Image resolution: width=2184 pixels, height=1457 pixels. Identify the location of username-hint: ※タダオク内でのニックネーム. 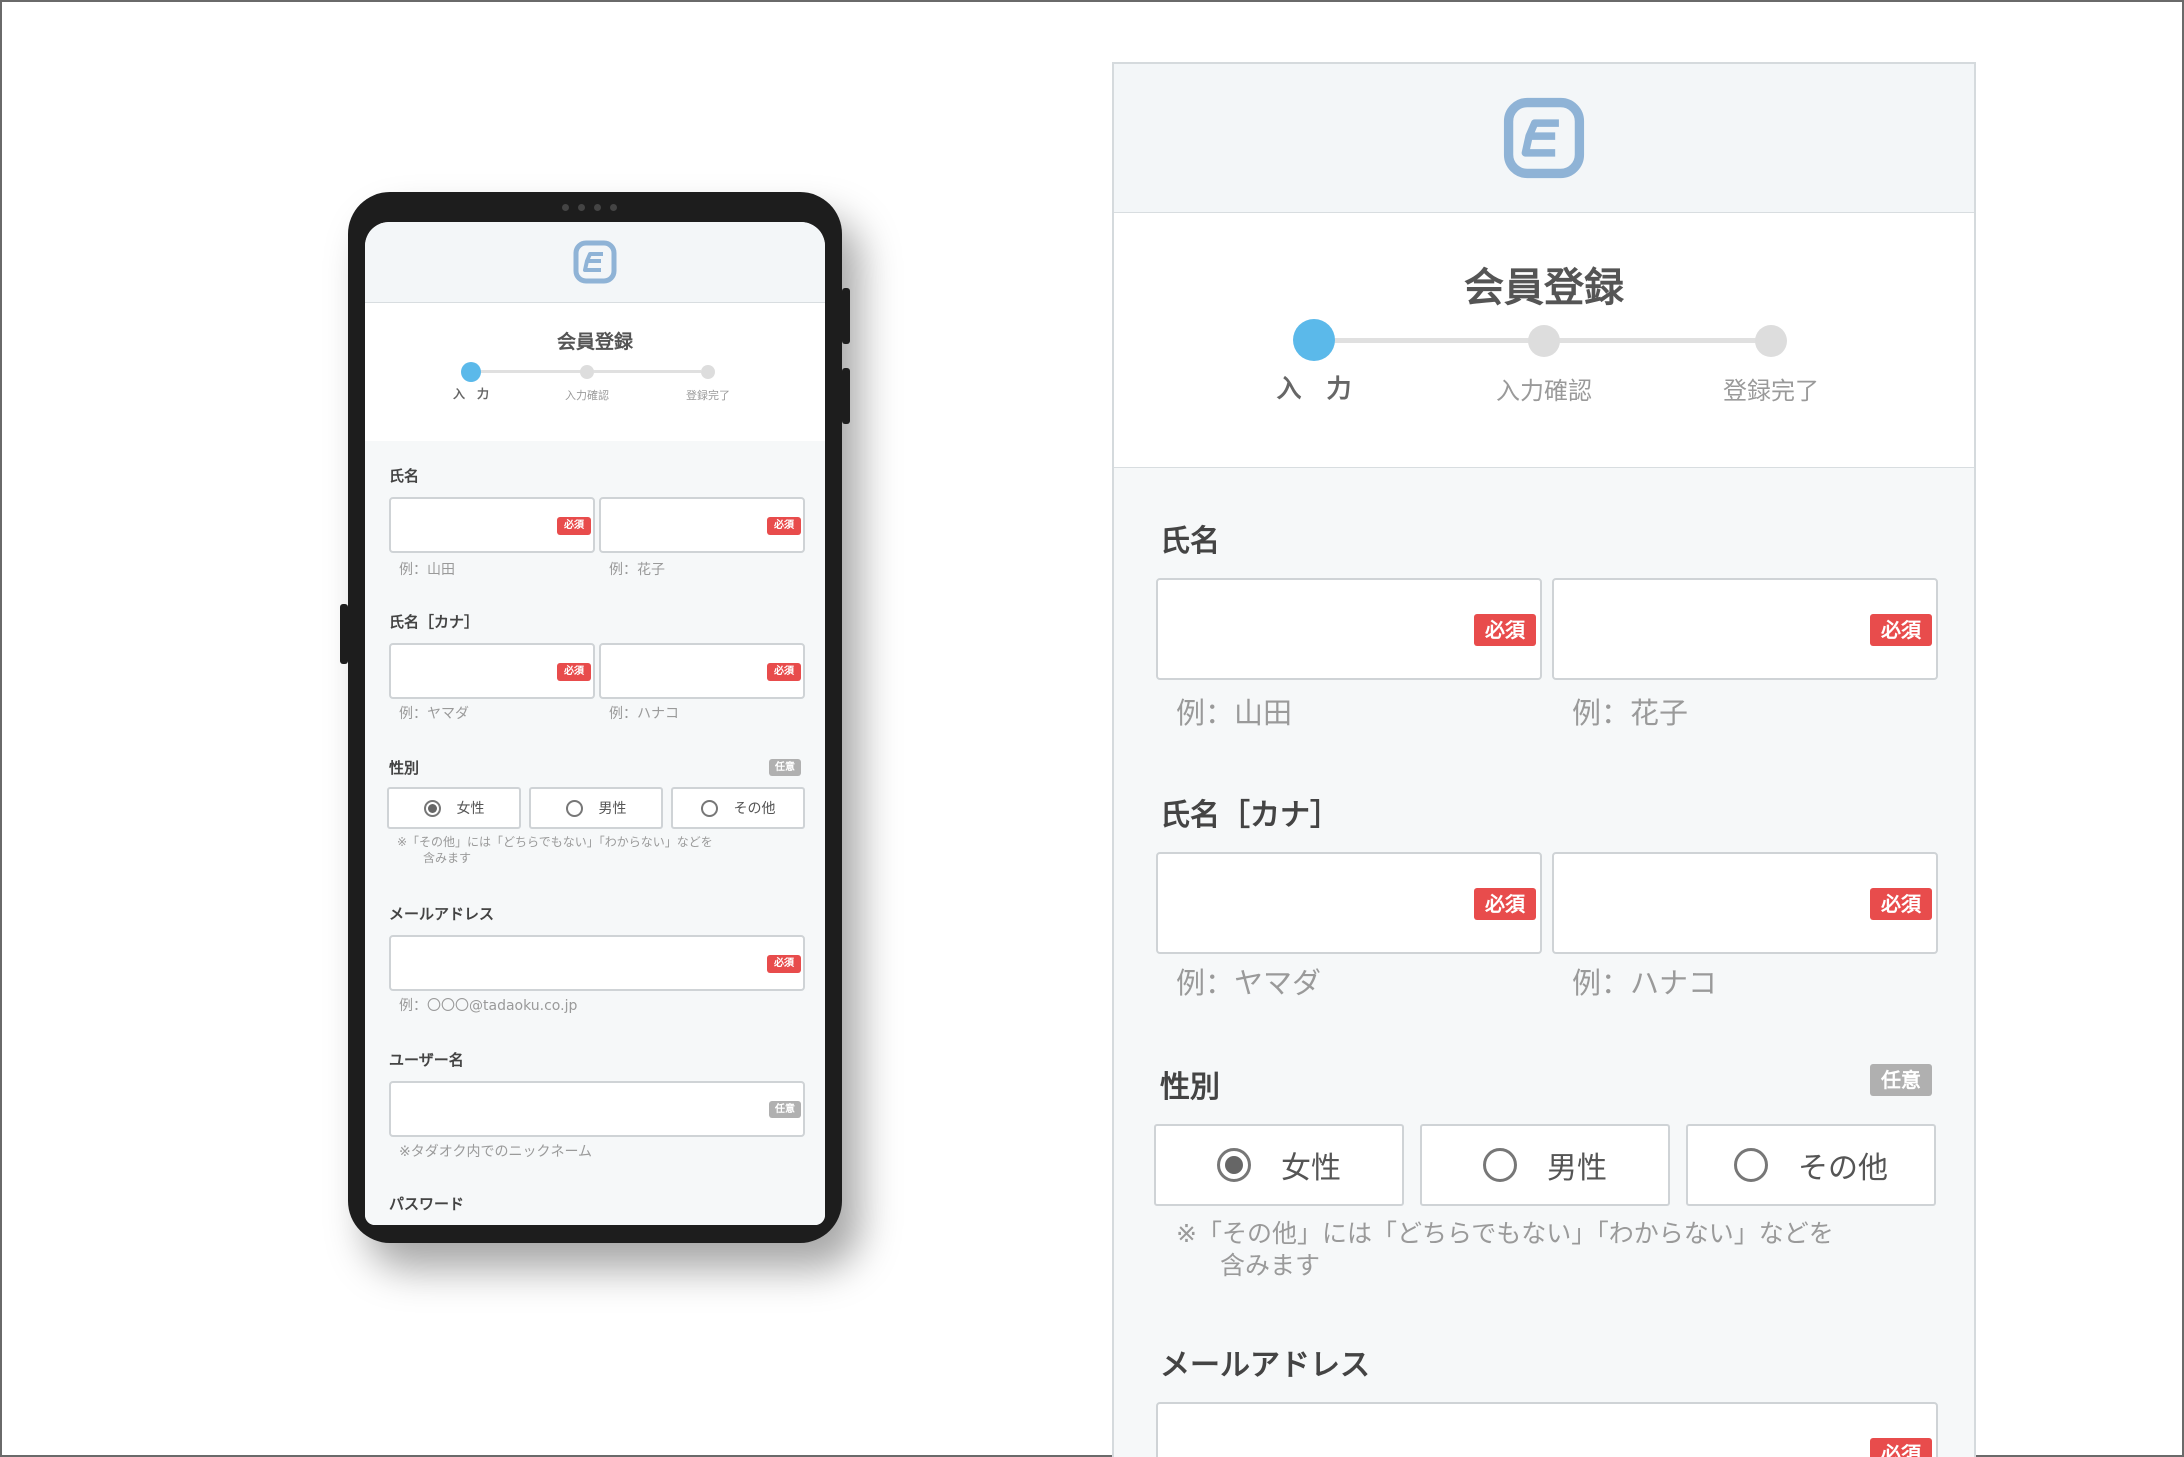
(496, 1152).